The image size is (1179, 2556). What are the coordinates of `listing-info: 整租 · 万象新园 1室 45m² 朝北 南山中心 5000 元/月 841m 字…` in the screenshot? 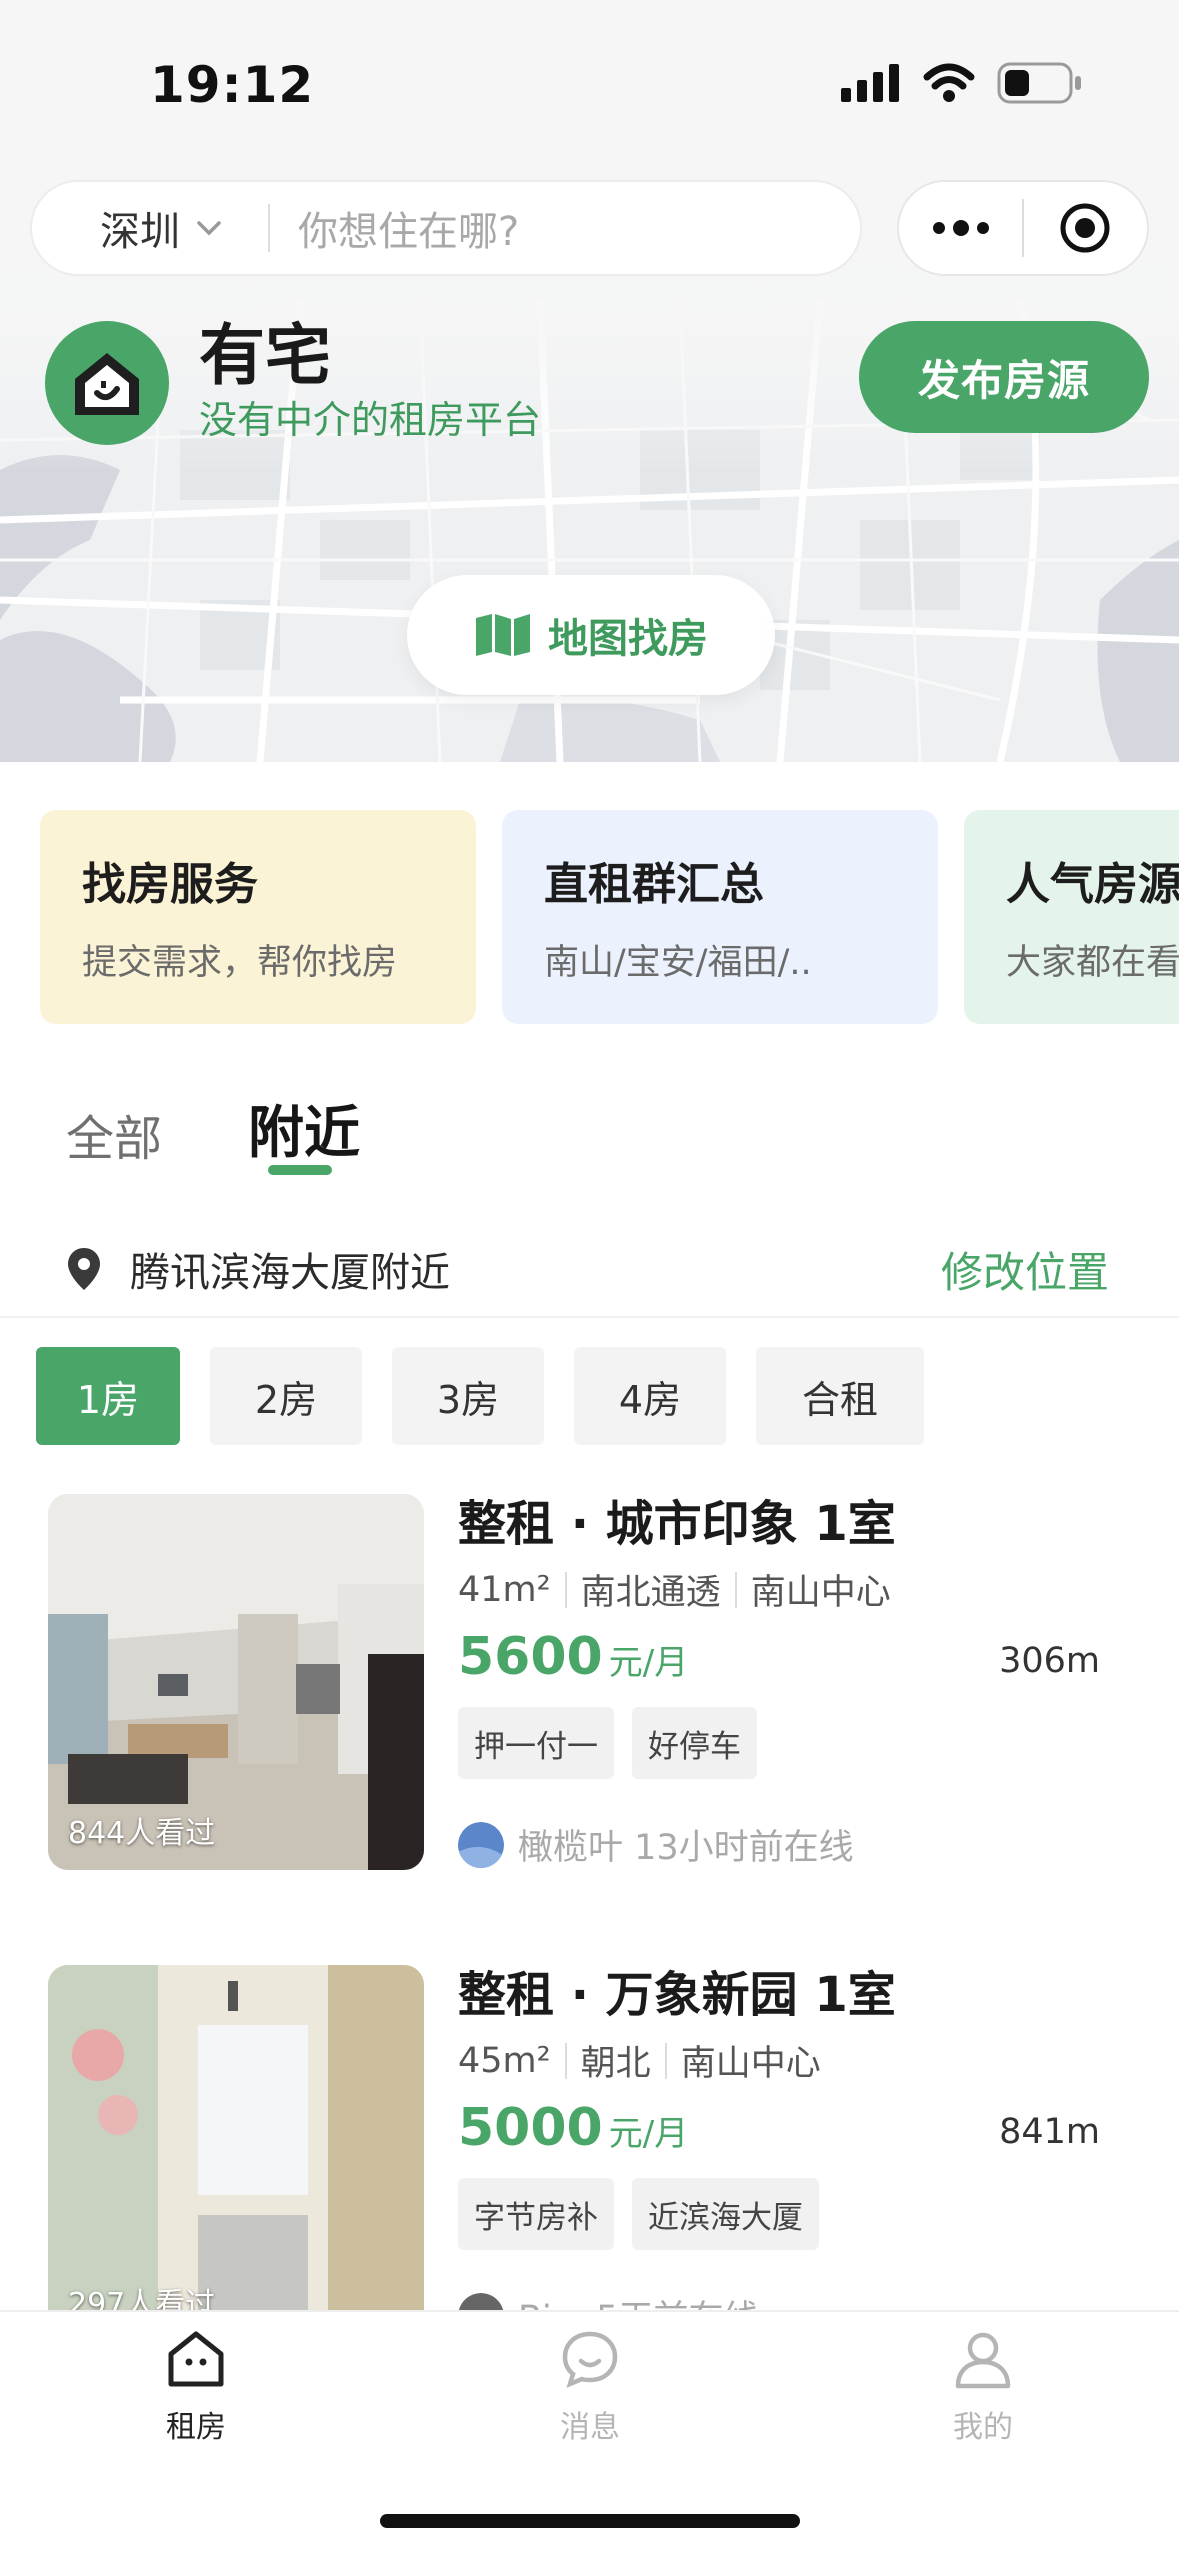 It's located at (808, 2153).